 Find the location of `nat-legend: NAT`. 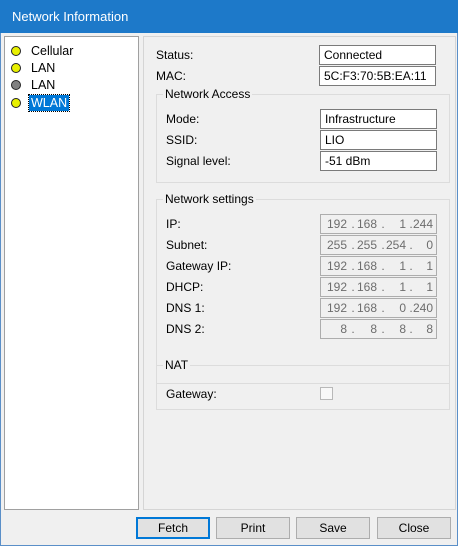

nat-legend: NAT is located at coordinates (177, 365).